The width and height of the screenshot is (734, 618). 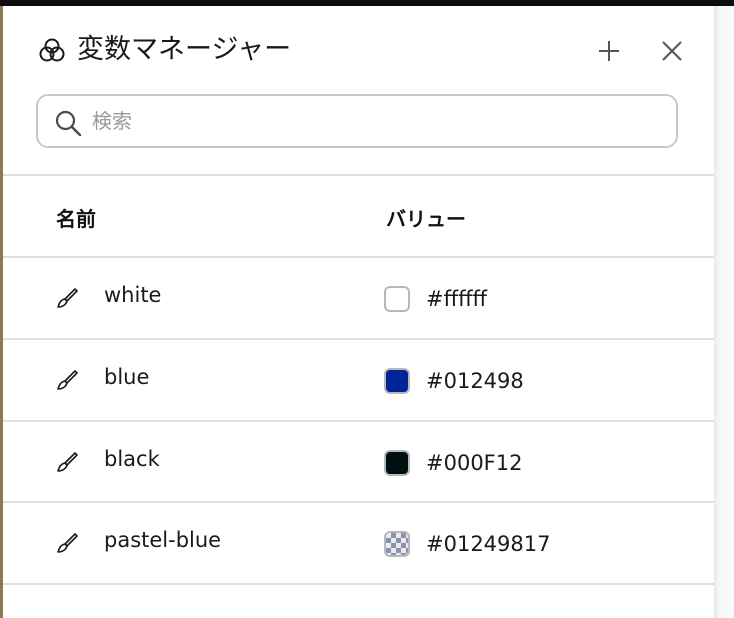 What do you see at coordinates (475, 381) in the screenshot?
I see `variable-value: #012498` at bounding box center [475, 381].